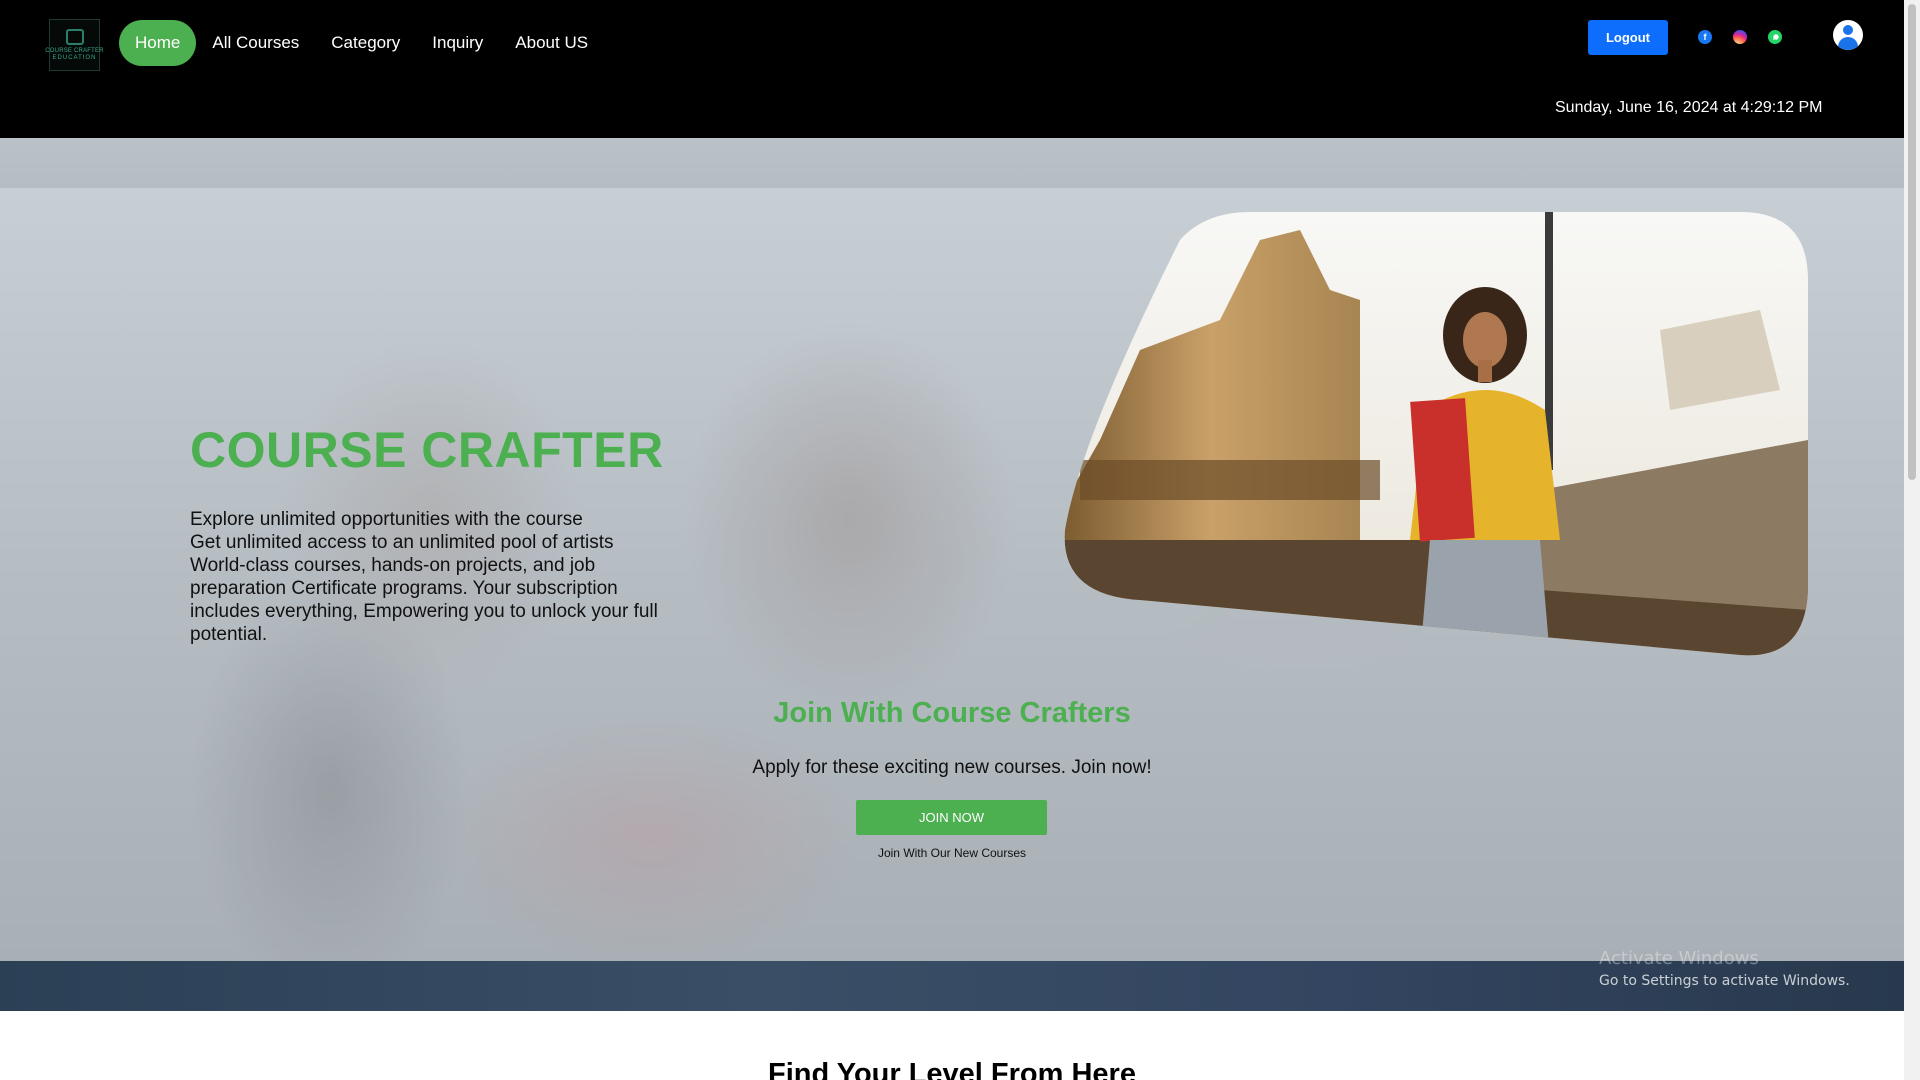  I want to click on current-datetime: Sunday, June 16, 2024 at 4:29:12 PM, so click(1689, 107).